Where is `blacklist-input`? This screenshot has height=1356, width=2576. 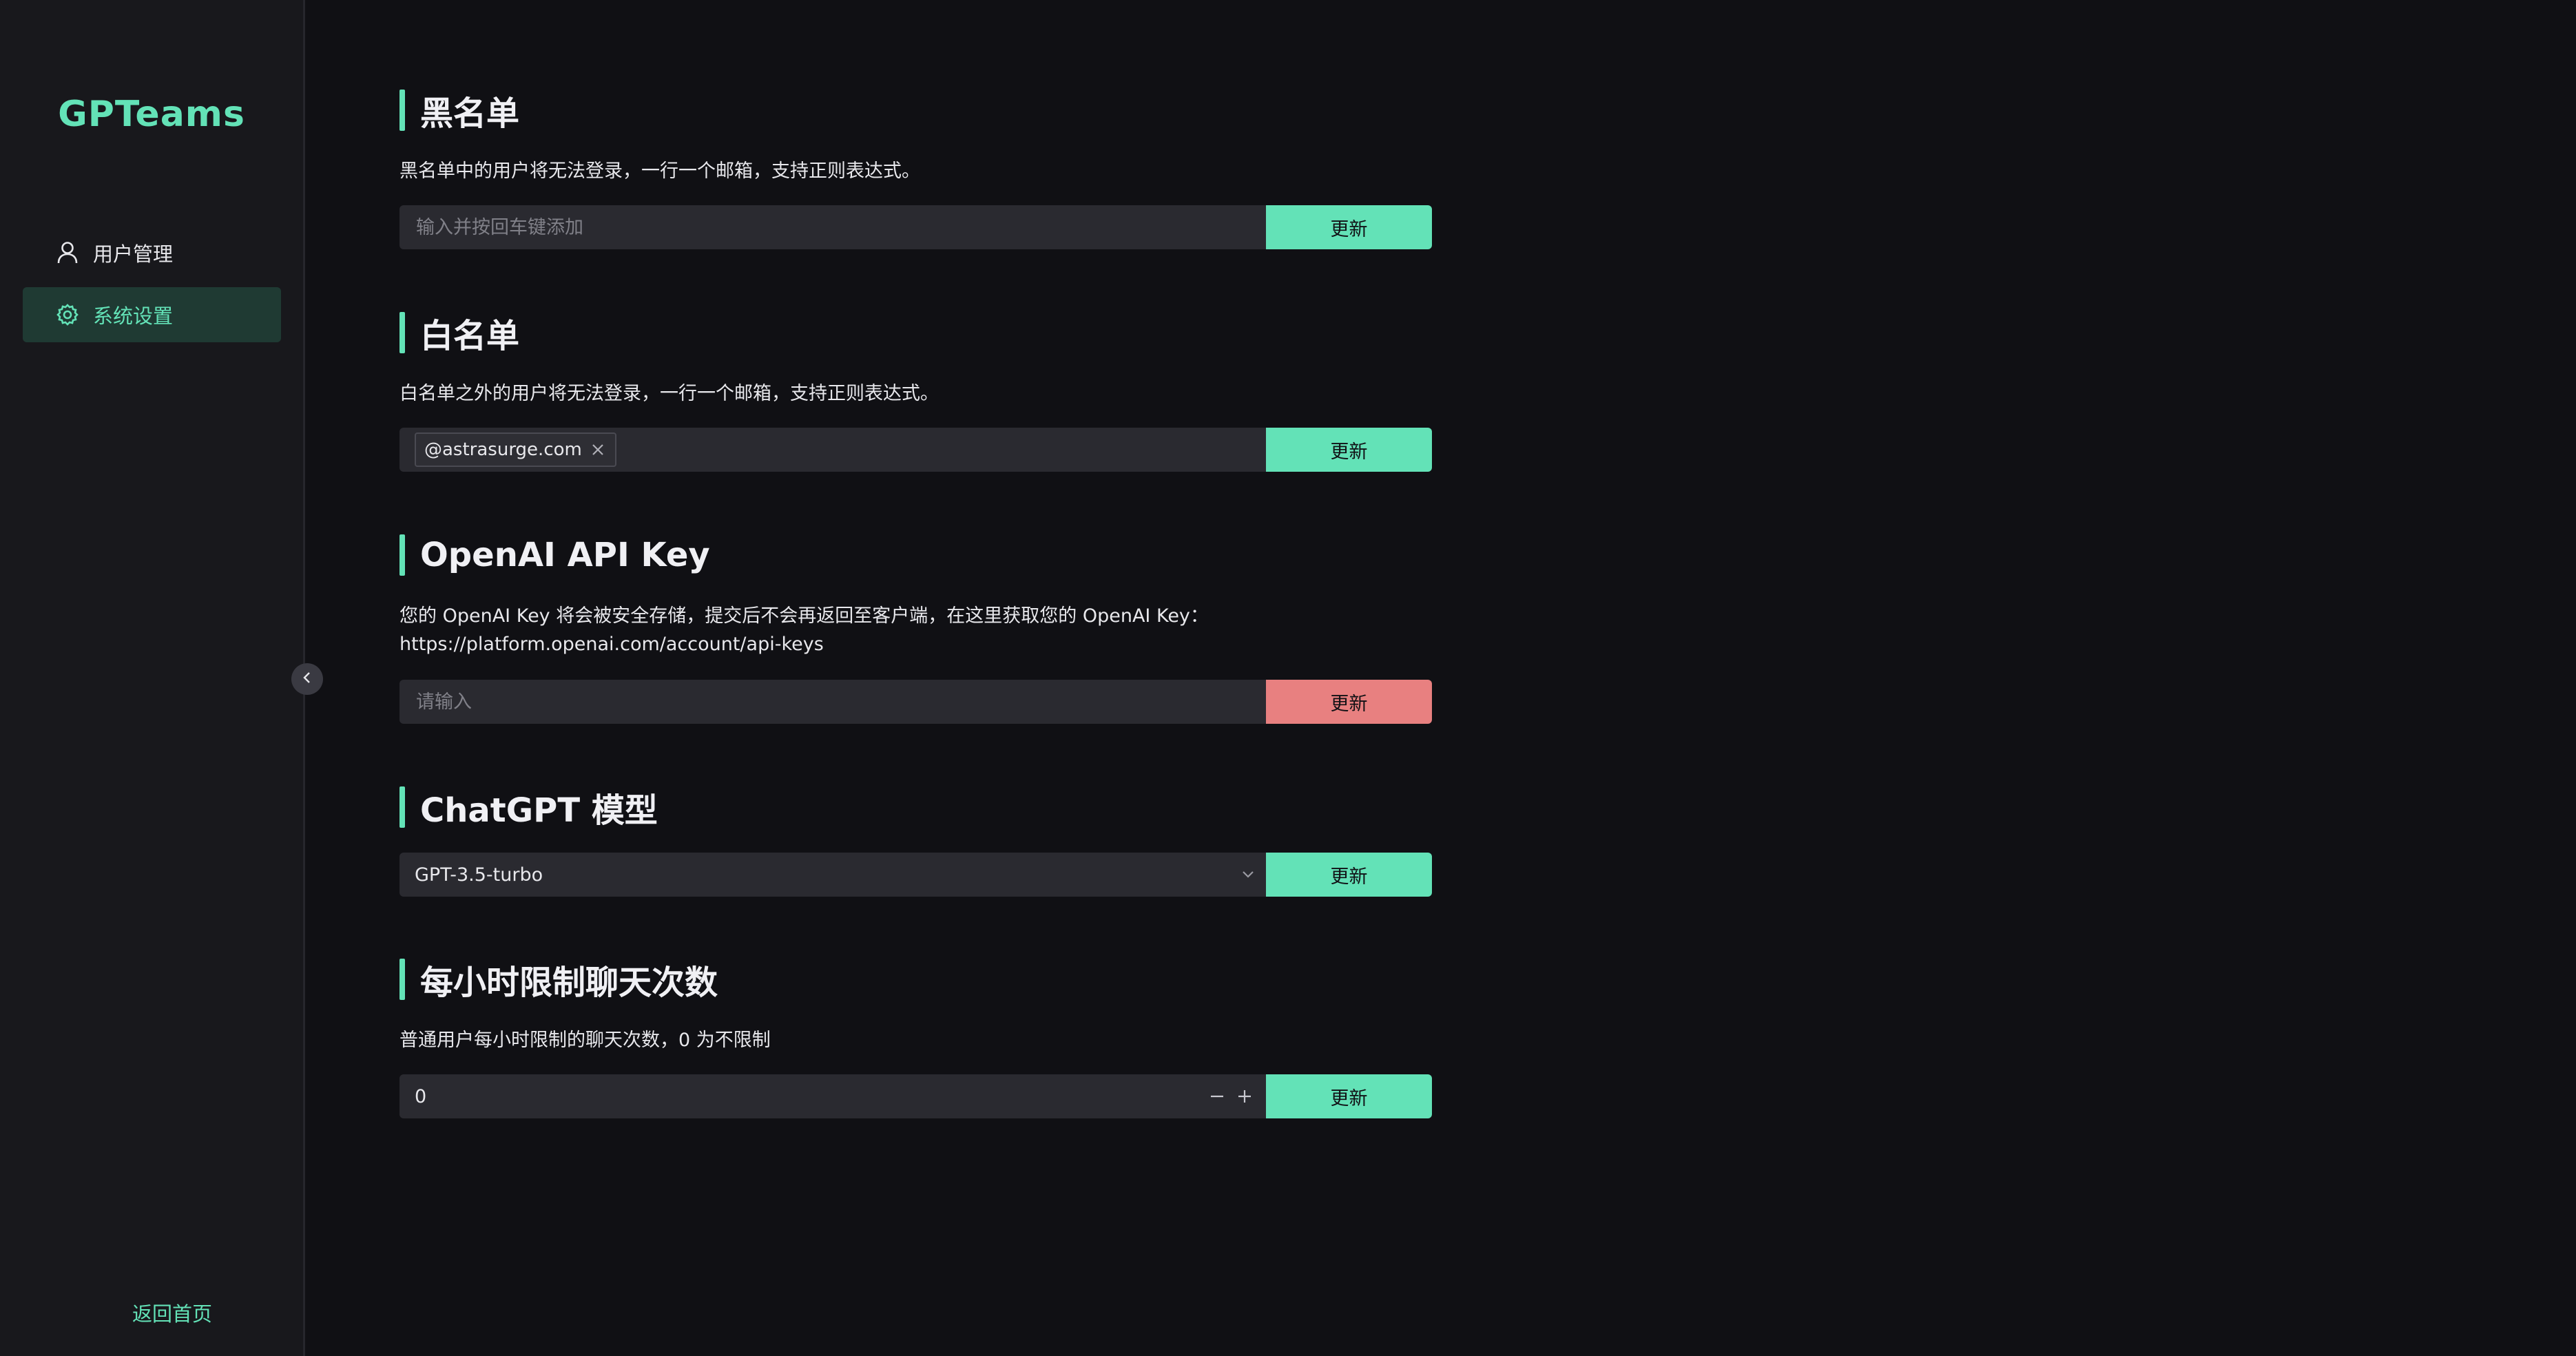
blacklist-input is located at coordinates (833, 227).